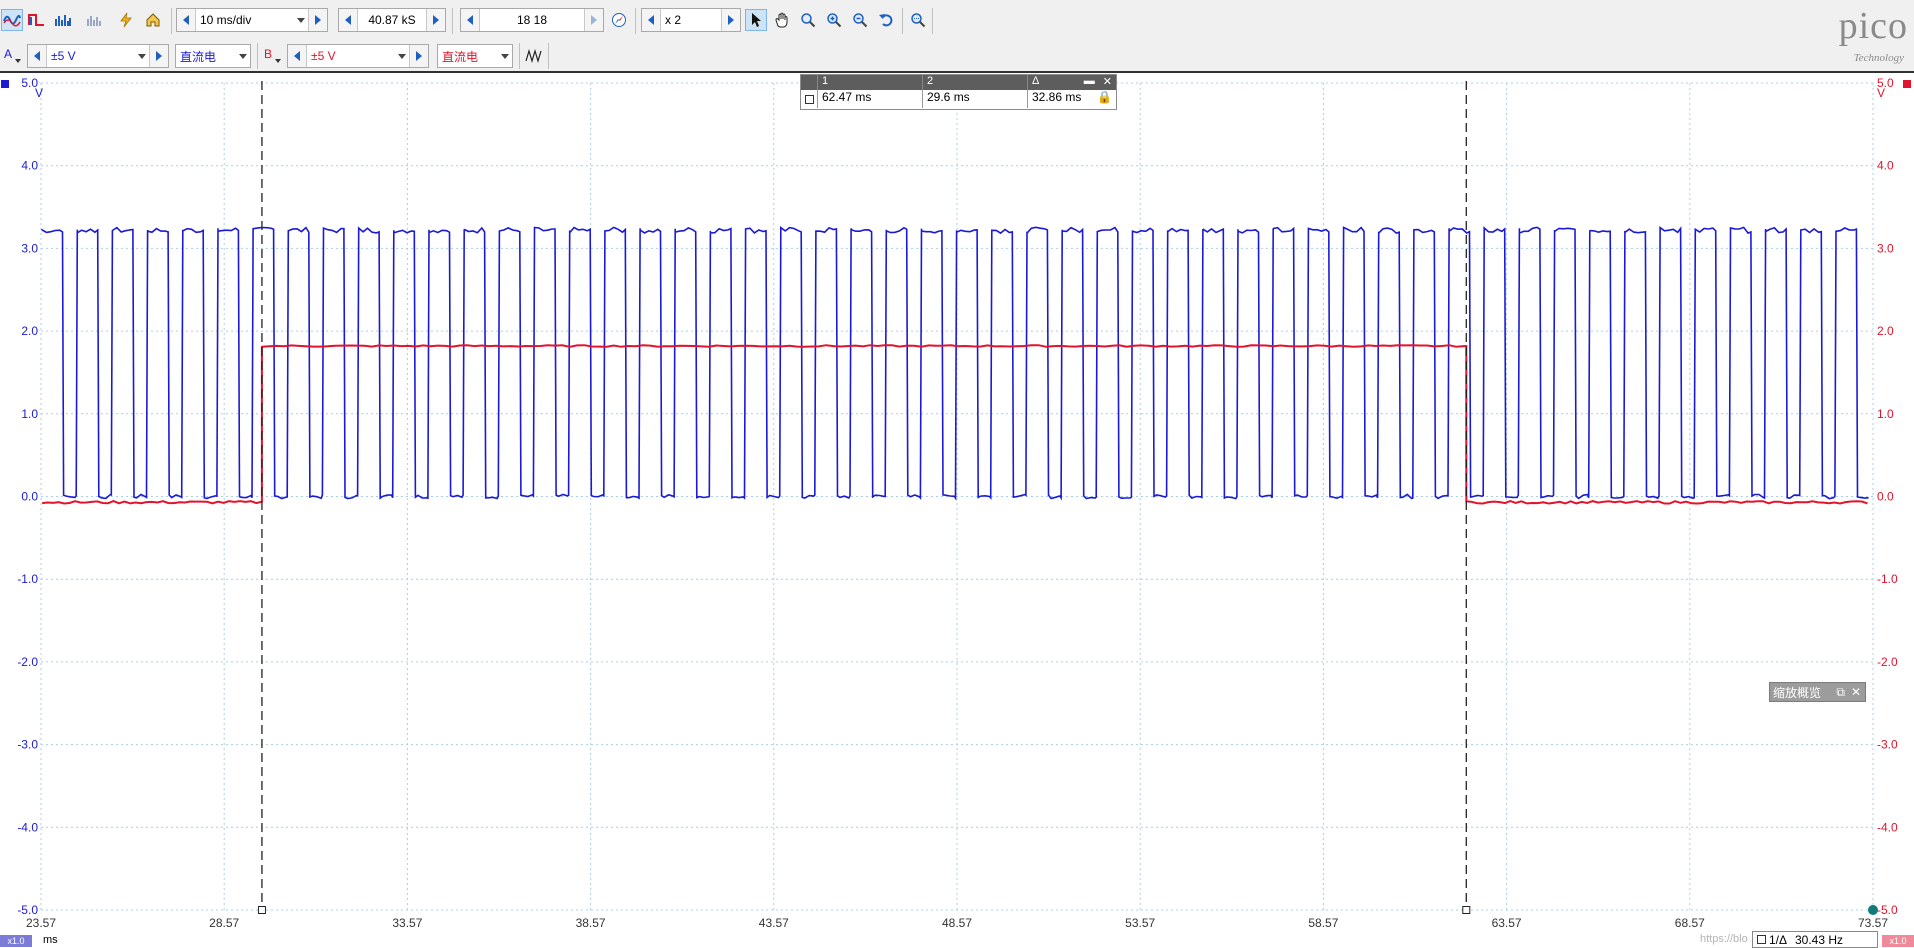  Describe the element at coordinates (268, 54) in the screenshot. I see `channel-b-label: B` at that location.